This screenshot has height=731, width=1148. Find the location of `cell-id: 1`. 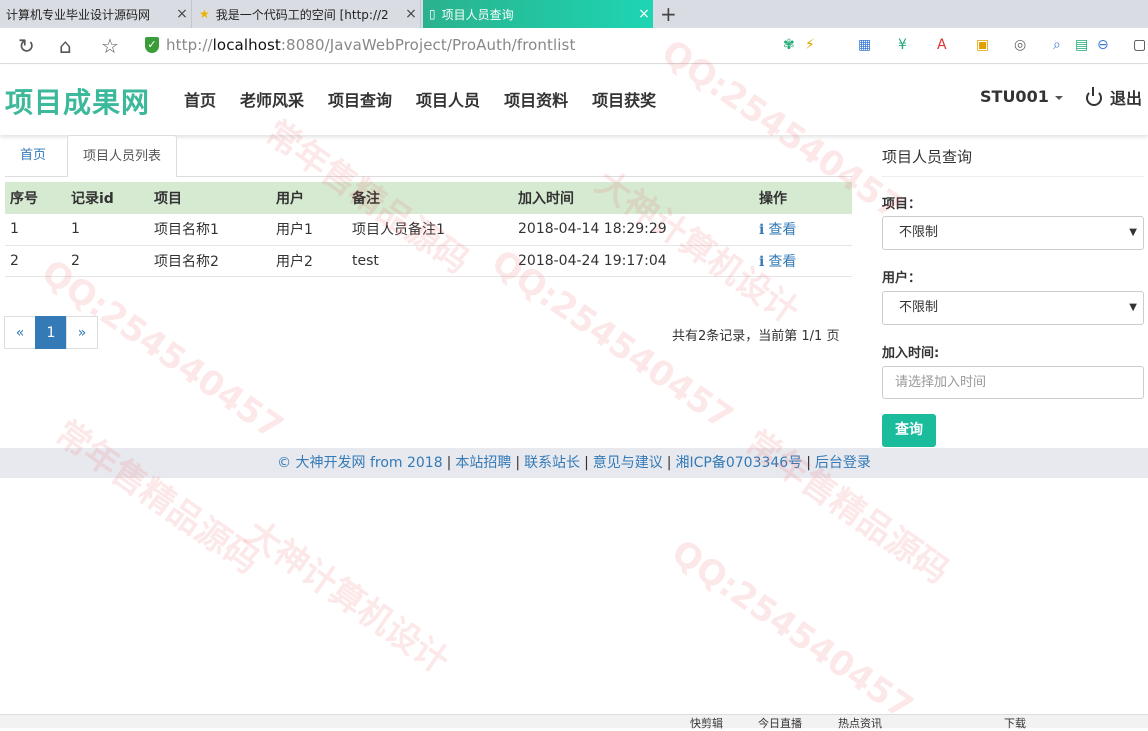

cell-id: 1 is located at coordinates (107, 230).